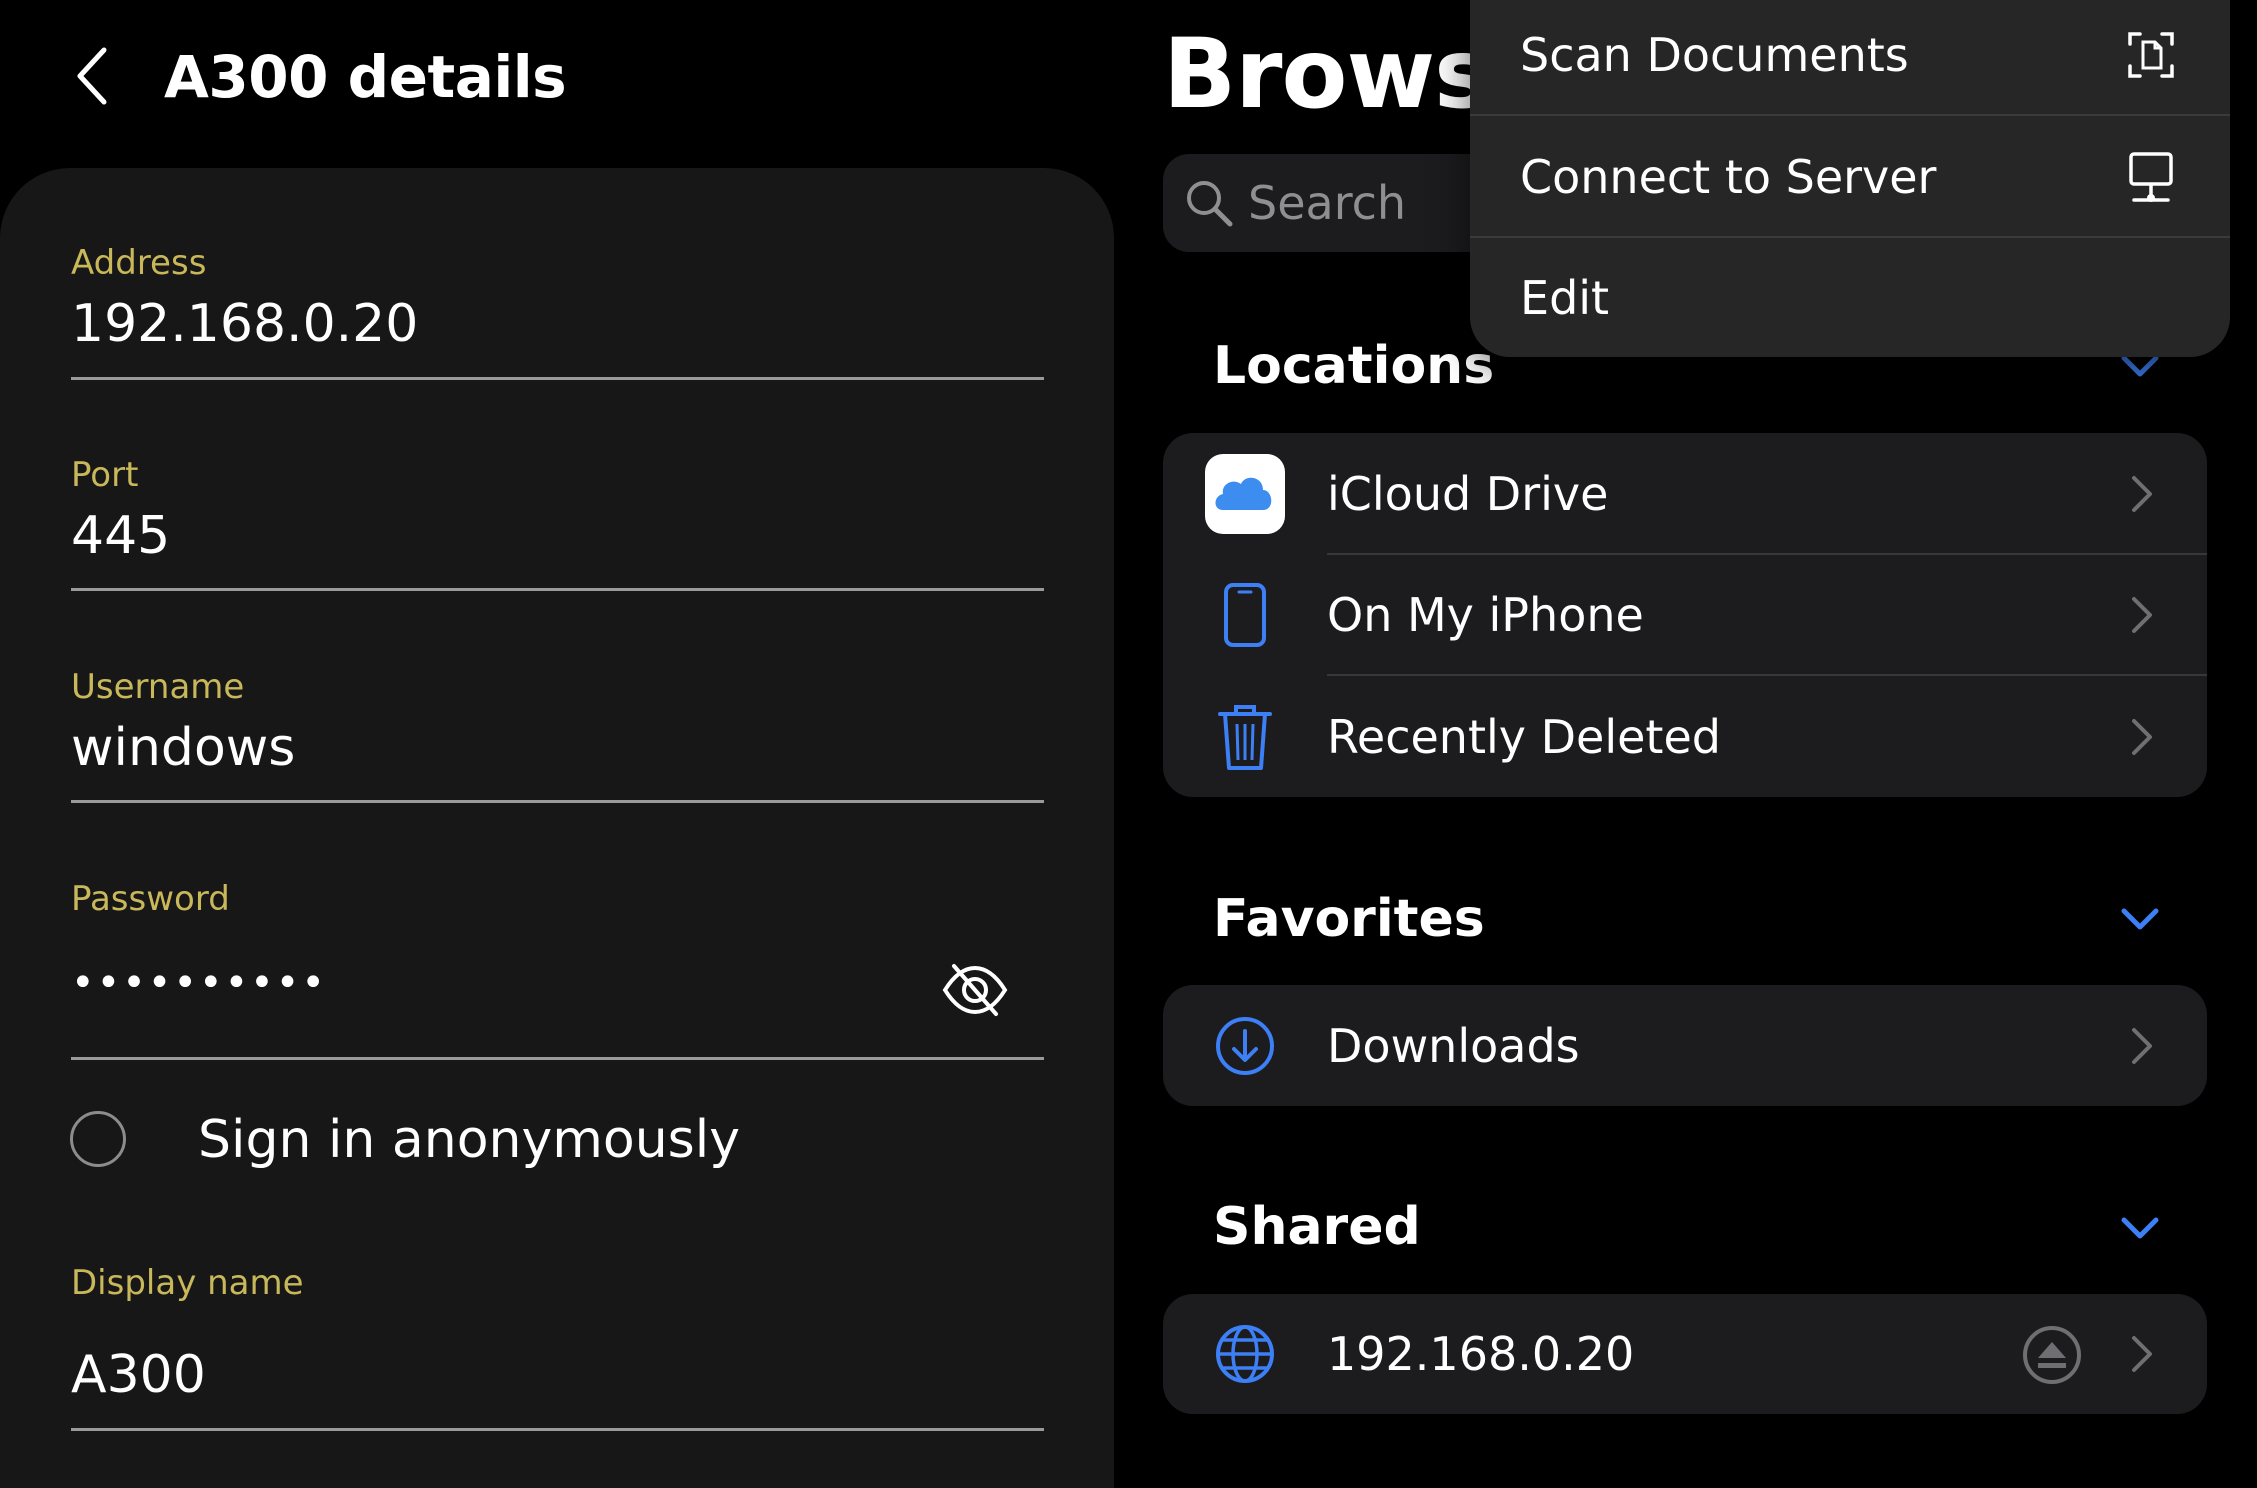  I want to click on username-underline, so click(557, 801).